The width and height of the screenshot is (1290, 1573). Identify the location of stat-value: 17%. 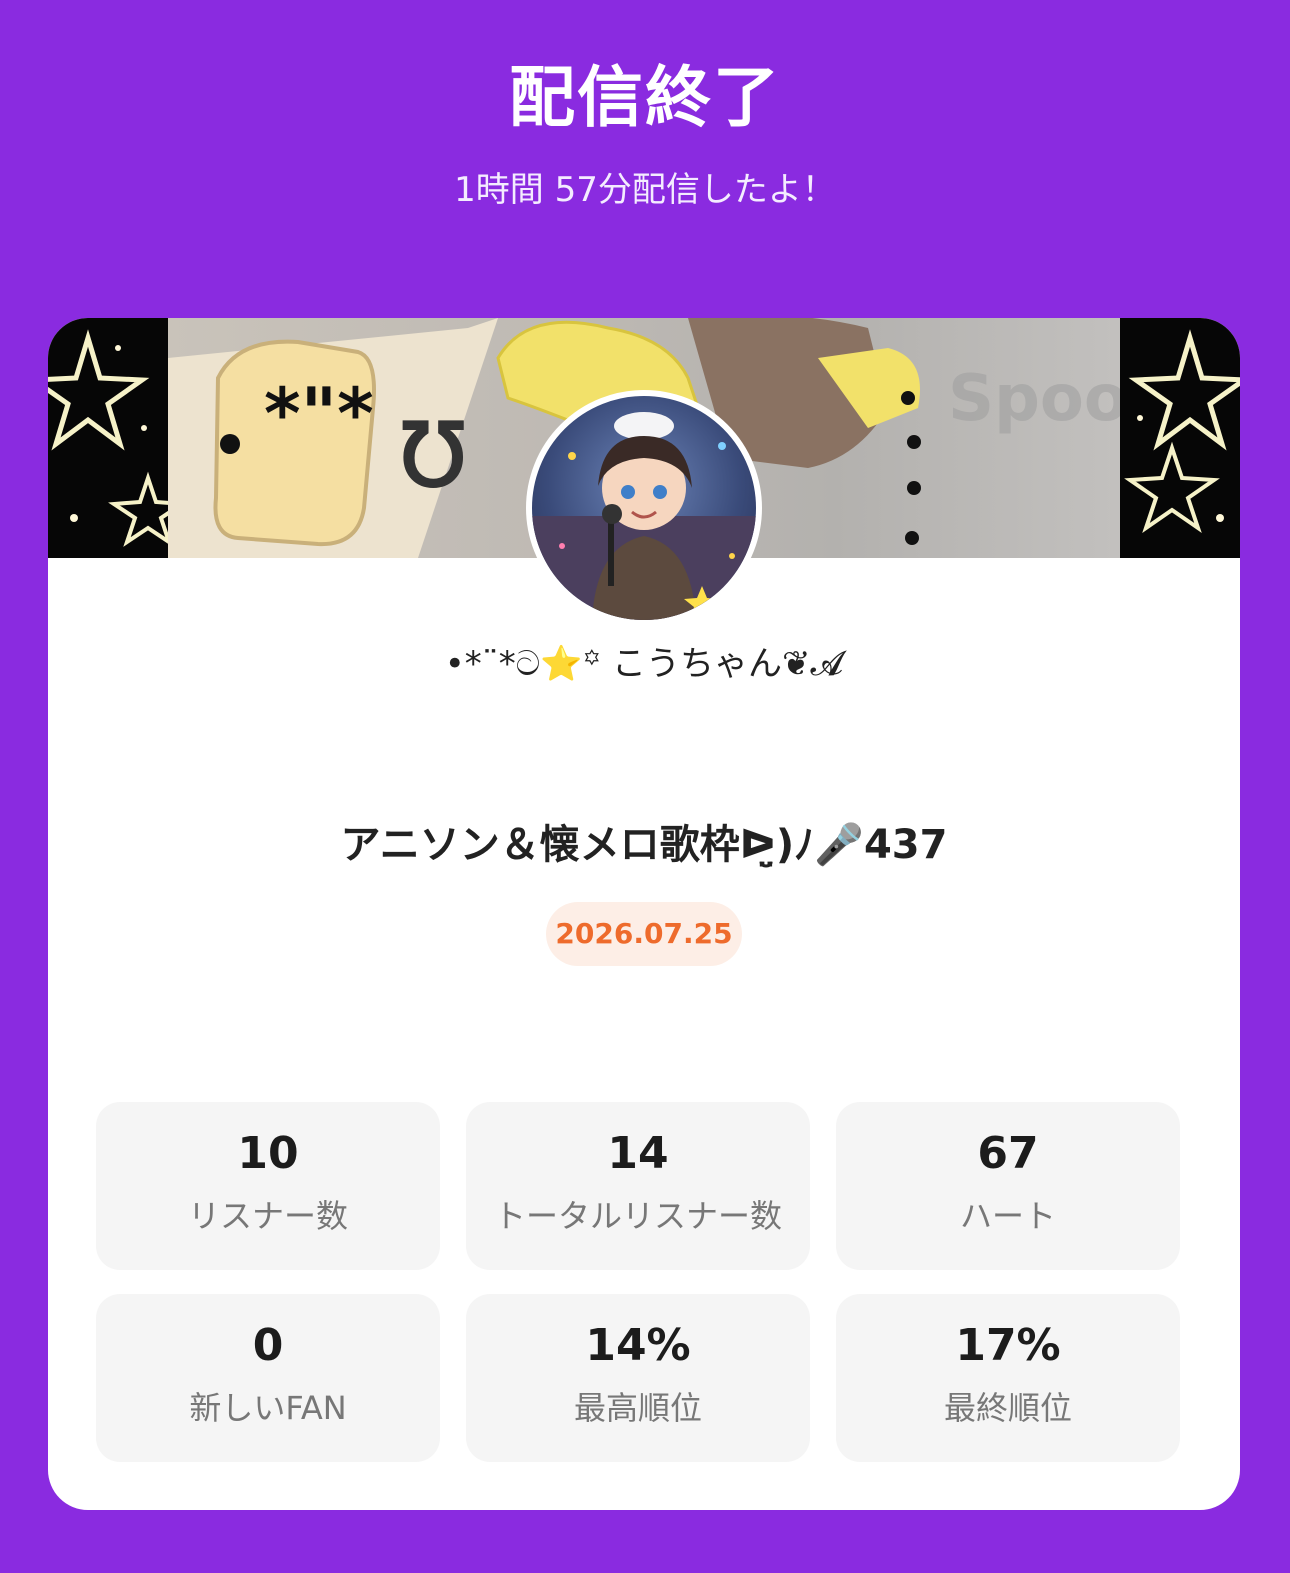
(1008, 1345).